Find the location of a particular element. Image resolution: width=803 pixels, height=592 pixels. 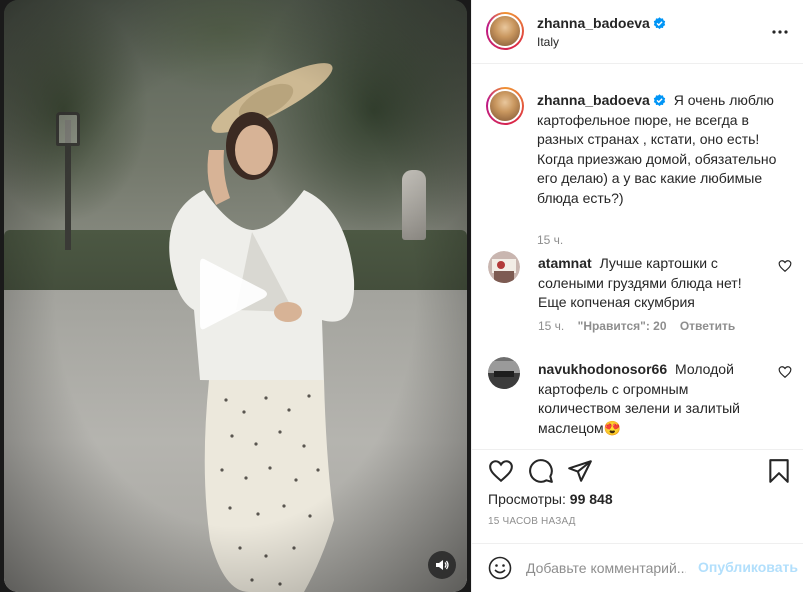

share-icon is located at coordinates (580, 471).